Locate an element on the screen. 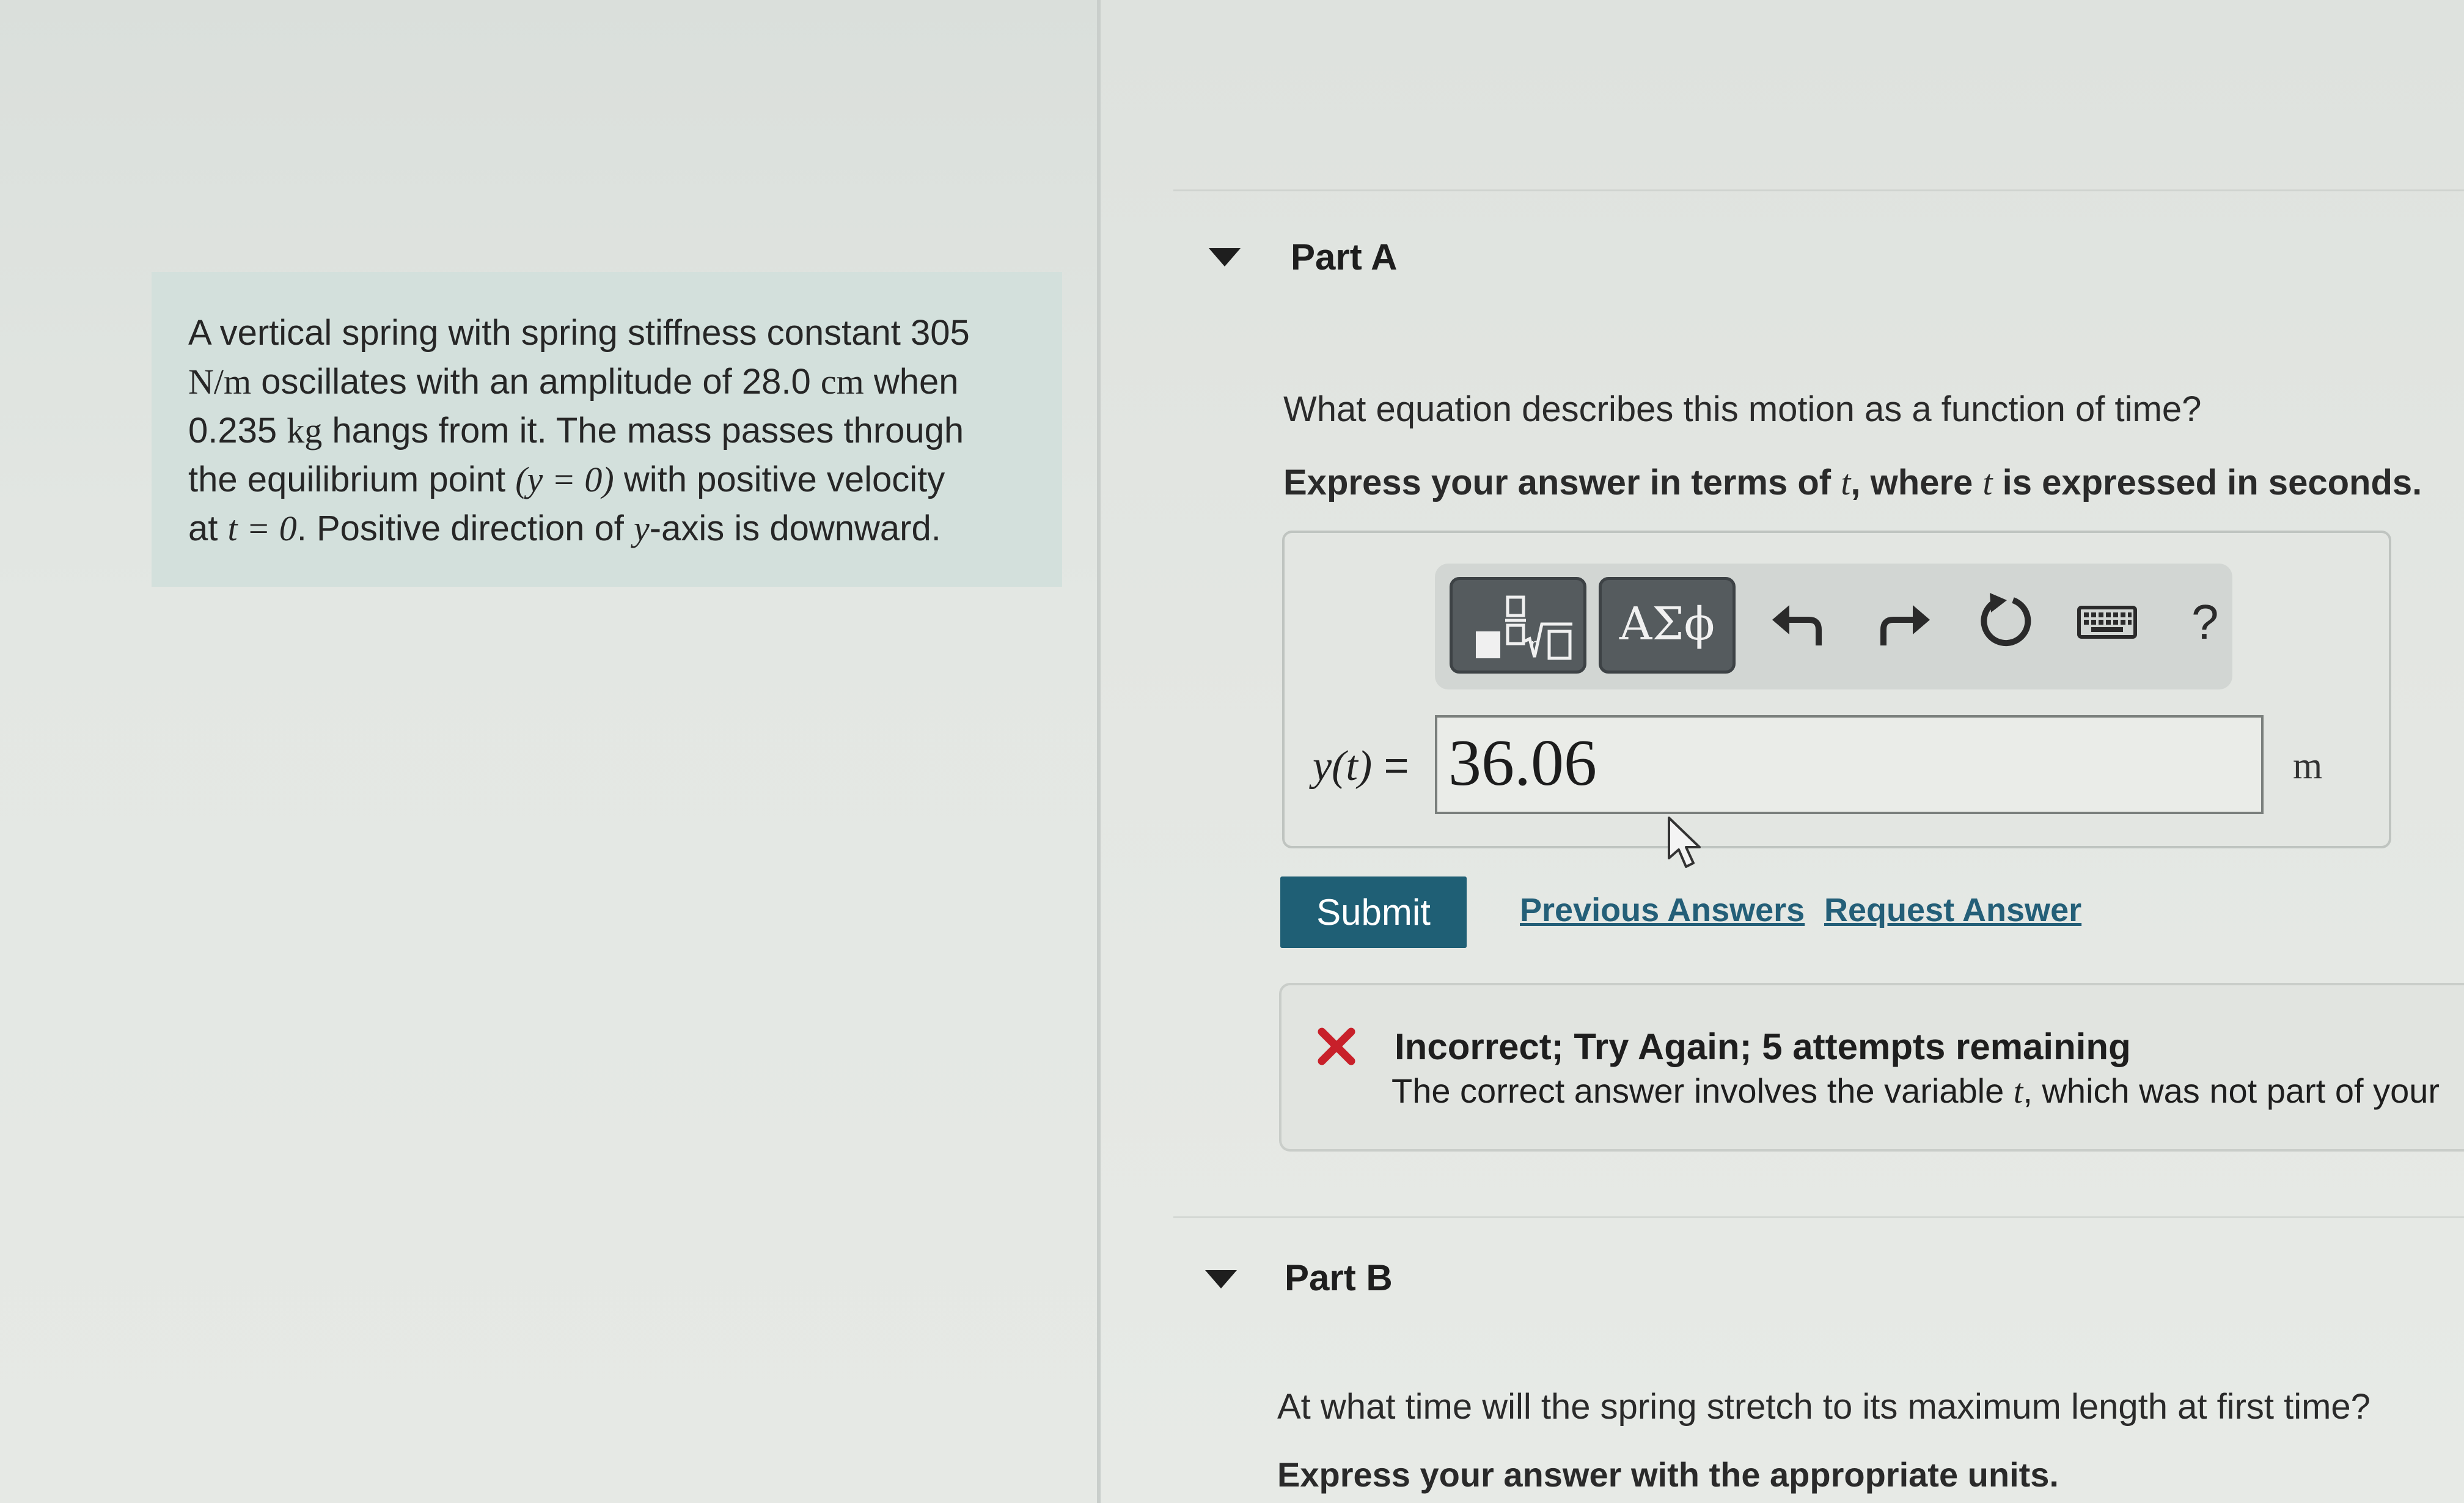 This screenshot has width=2464, height=1503. problem-text: -axis is downward. is located at coordinates (795, 528).